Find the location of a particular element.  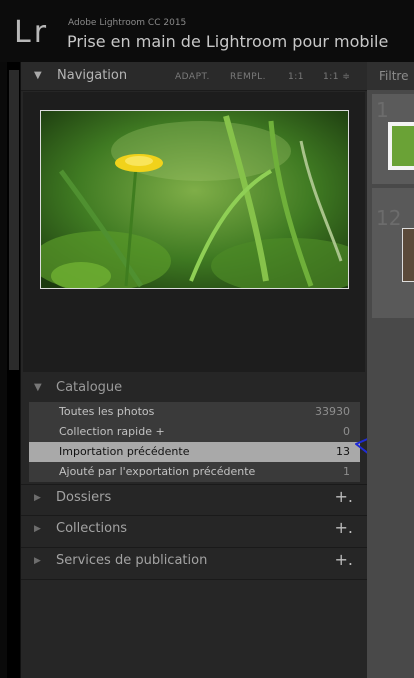

zoom-fill: REMPL. is located at coordinates (248, 77).